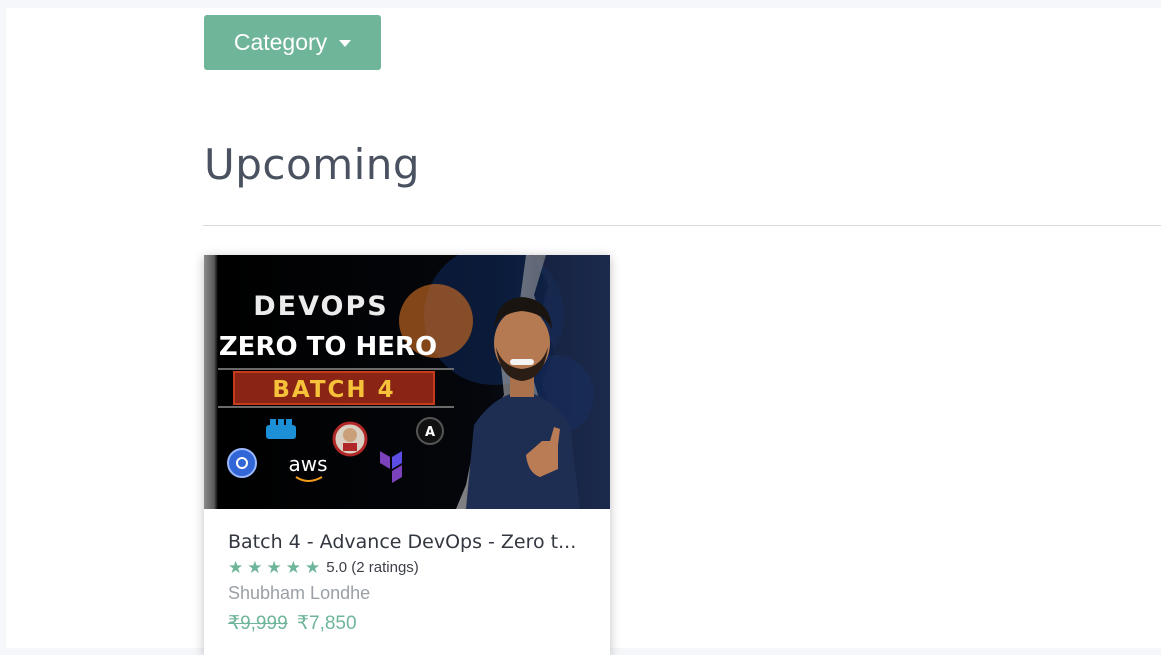  What do you see at coordinates (345, 43) in the screenshot?
I see `caret-down-icon` at bounding box center [345, 43].